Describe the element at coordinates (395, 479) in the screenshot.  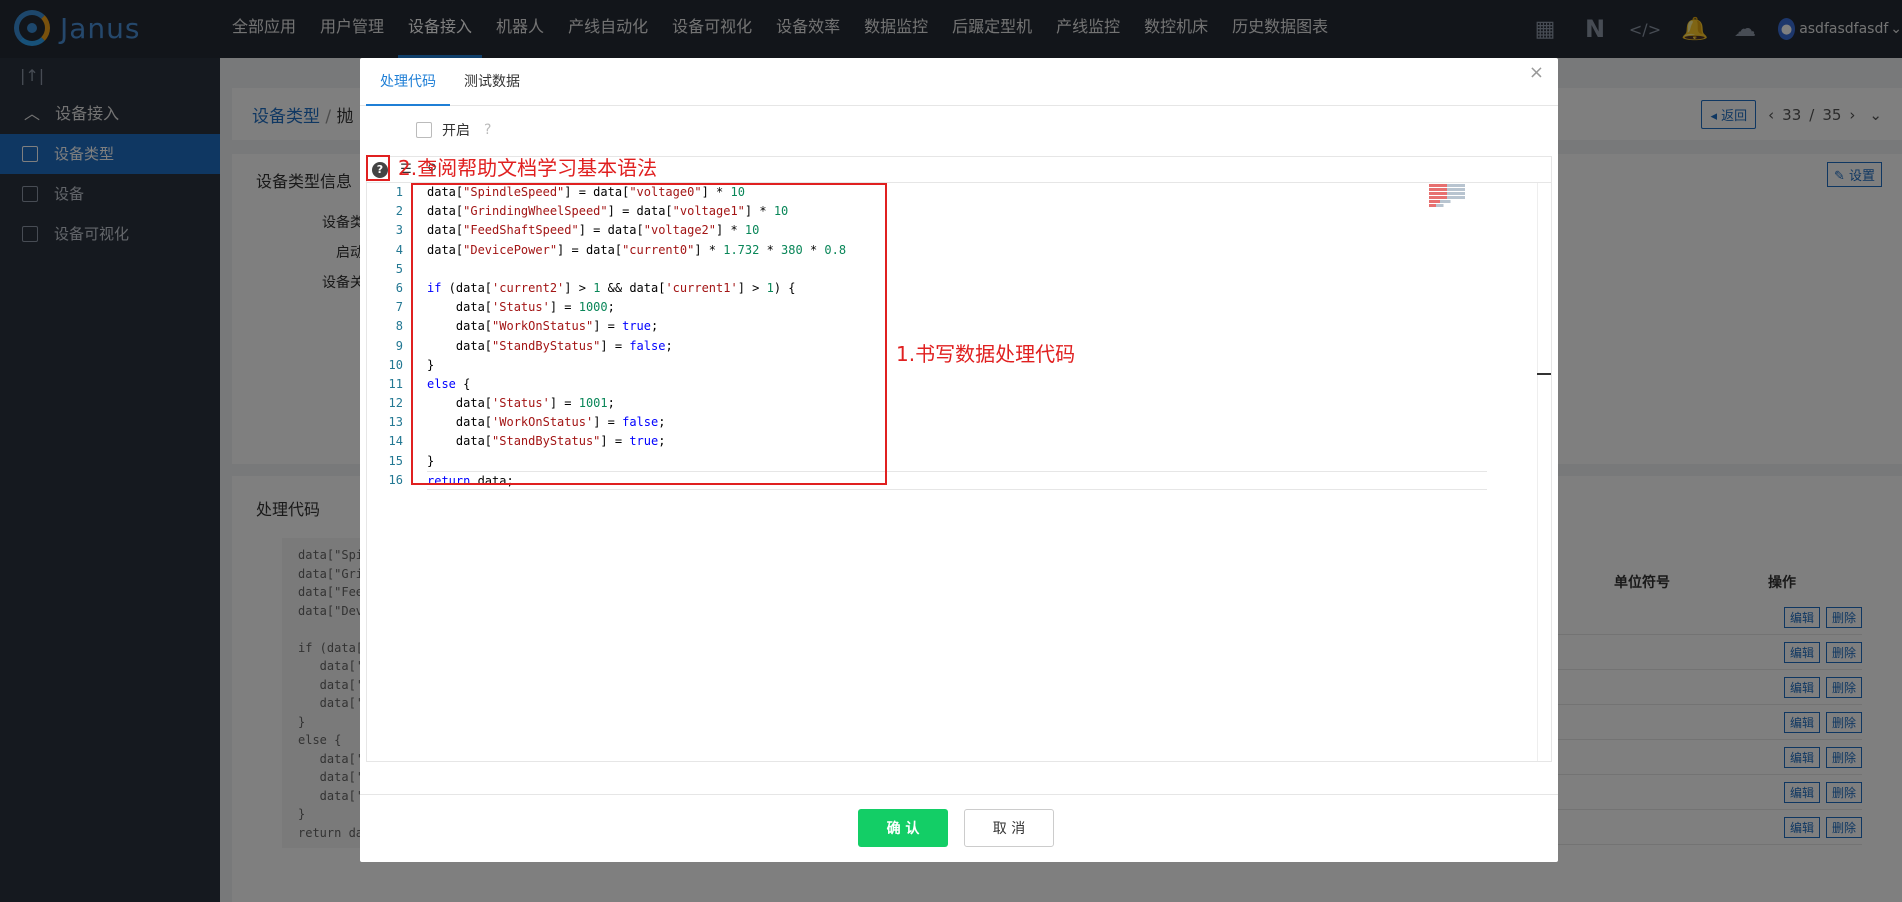
I see `line-number: 16` at that location.